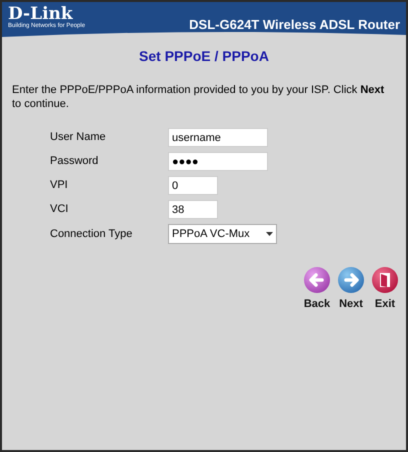 This screenshot has height=452, width=408. I want to click on connection-type-dropdown: PPPoA VC-Mux, so click(222, 234).